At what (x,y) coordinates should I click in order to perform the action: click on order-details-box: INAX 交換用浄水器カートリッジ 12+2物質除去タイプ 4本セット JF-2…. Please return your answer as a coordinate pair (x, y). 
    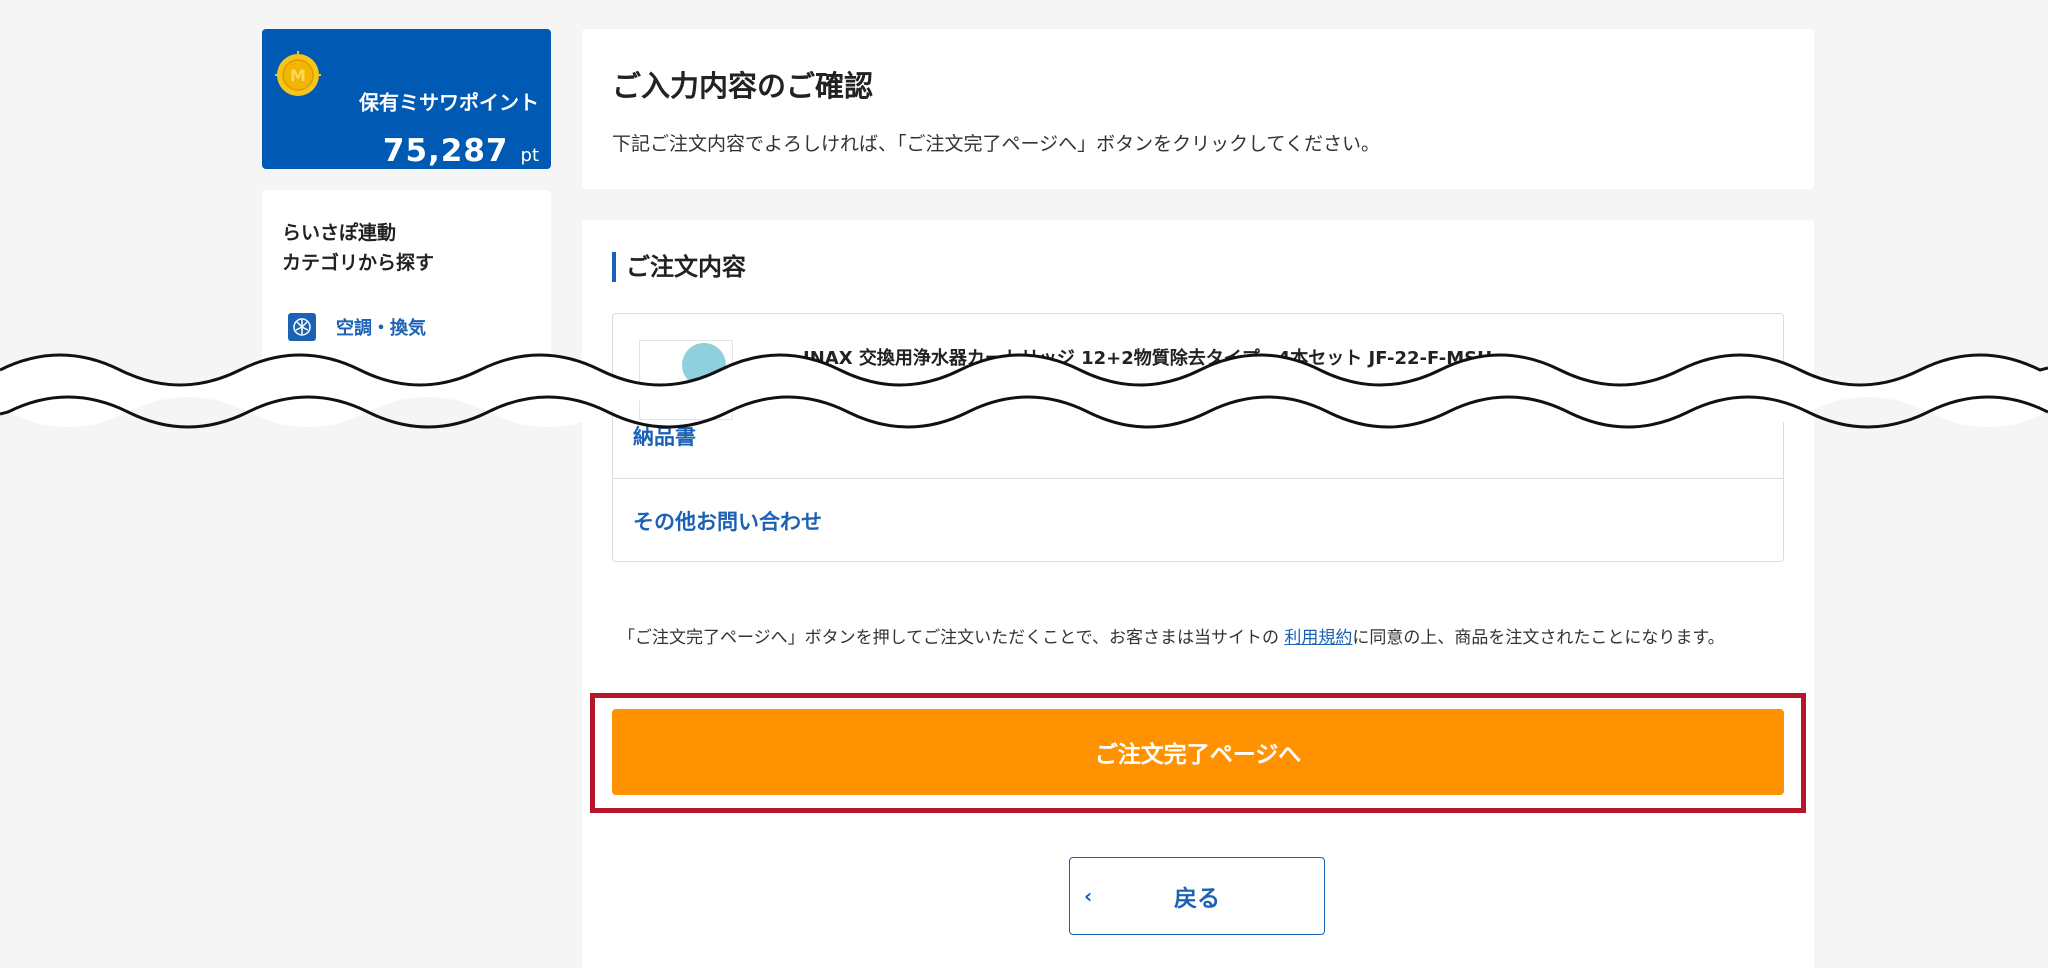
    Looking at the image, I should click on (1198, 437).